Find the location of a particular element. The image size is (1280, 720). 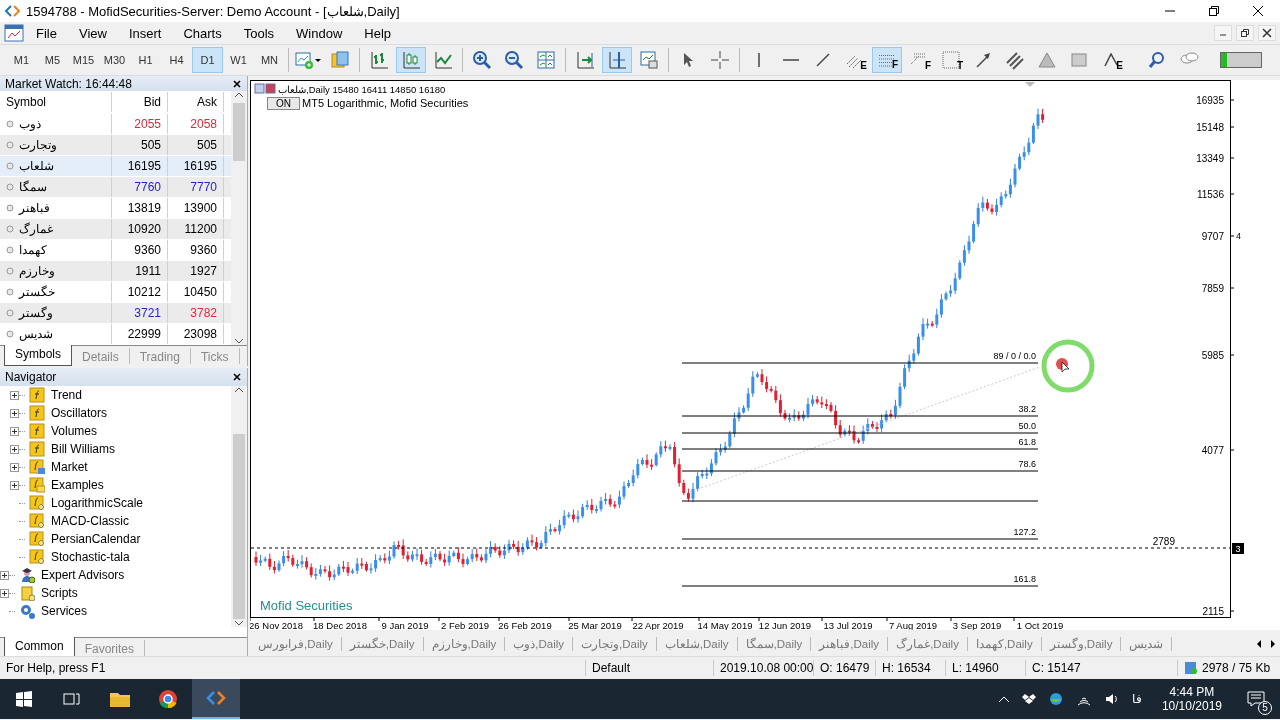

timeframe-button: D1 is located at coordinates (207, 60).